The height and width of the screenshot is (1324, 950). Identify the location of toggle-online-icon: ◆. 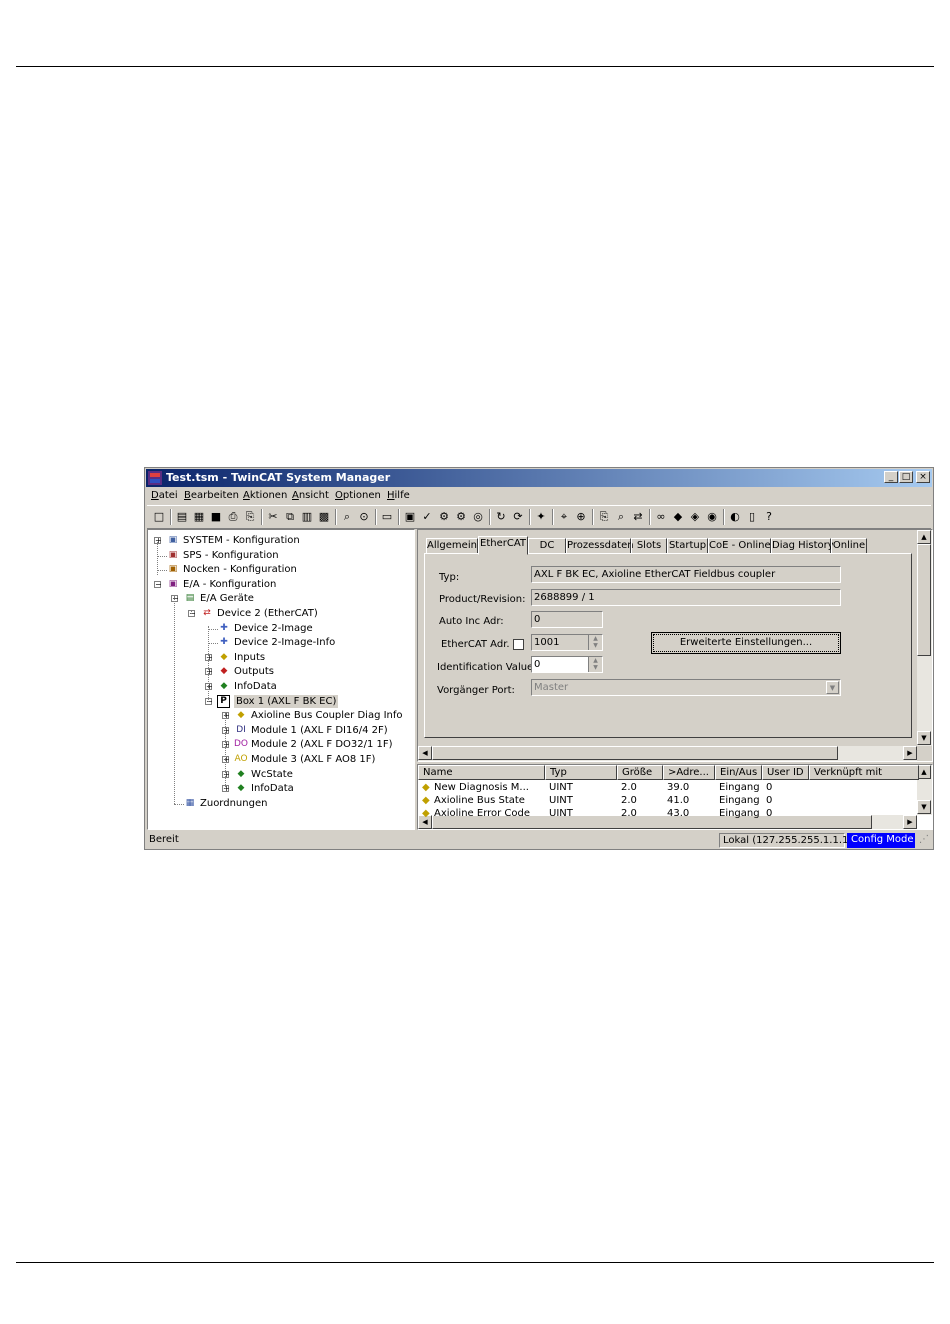
(678, 517).